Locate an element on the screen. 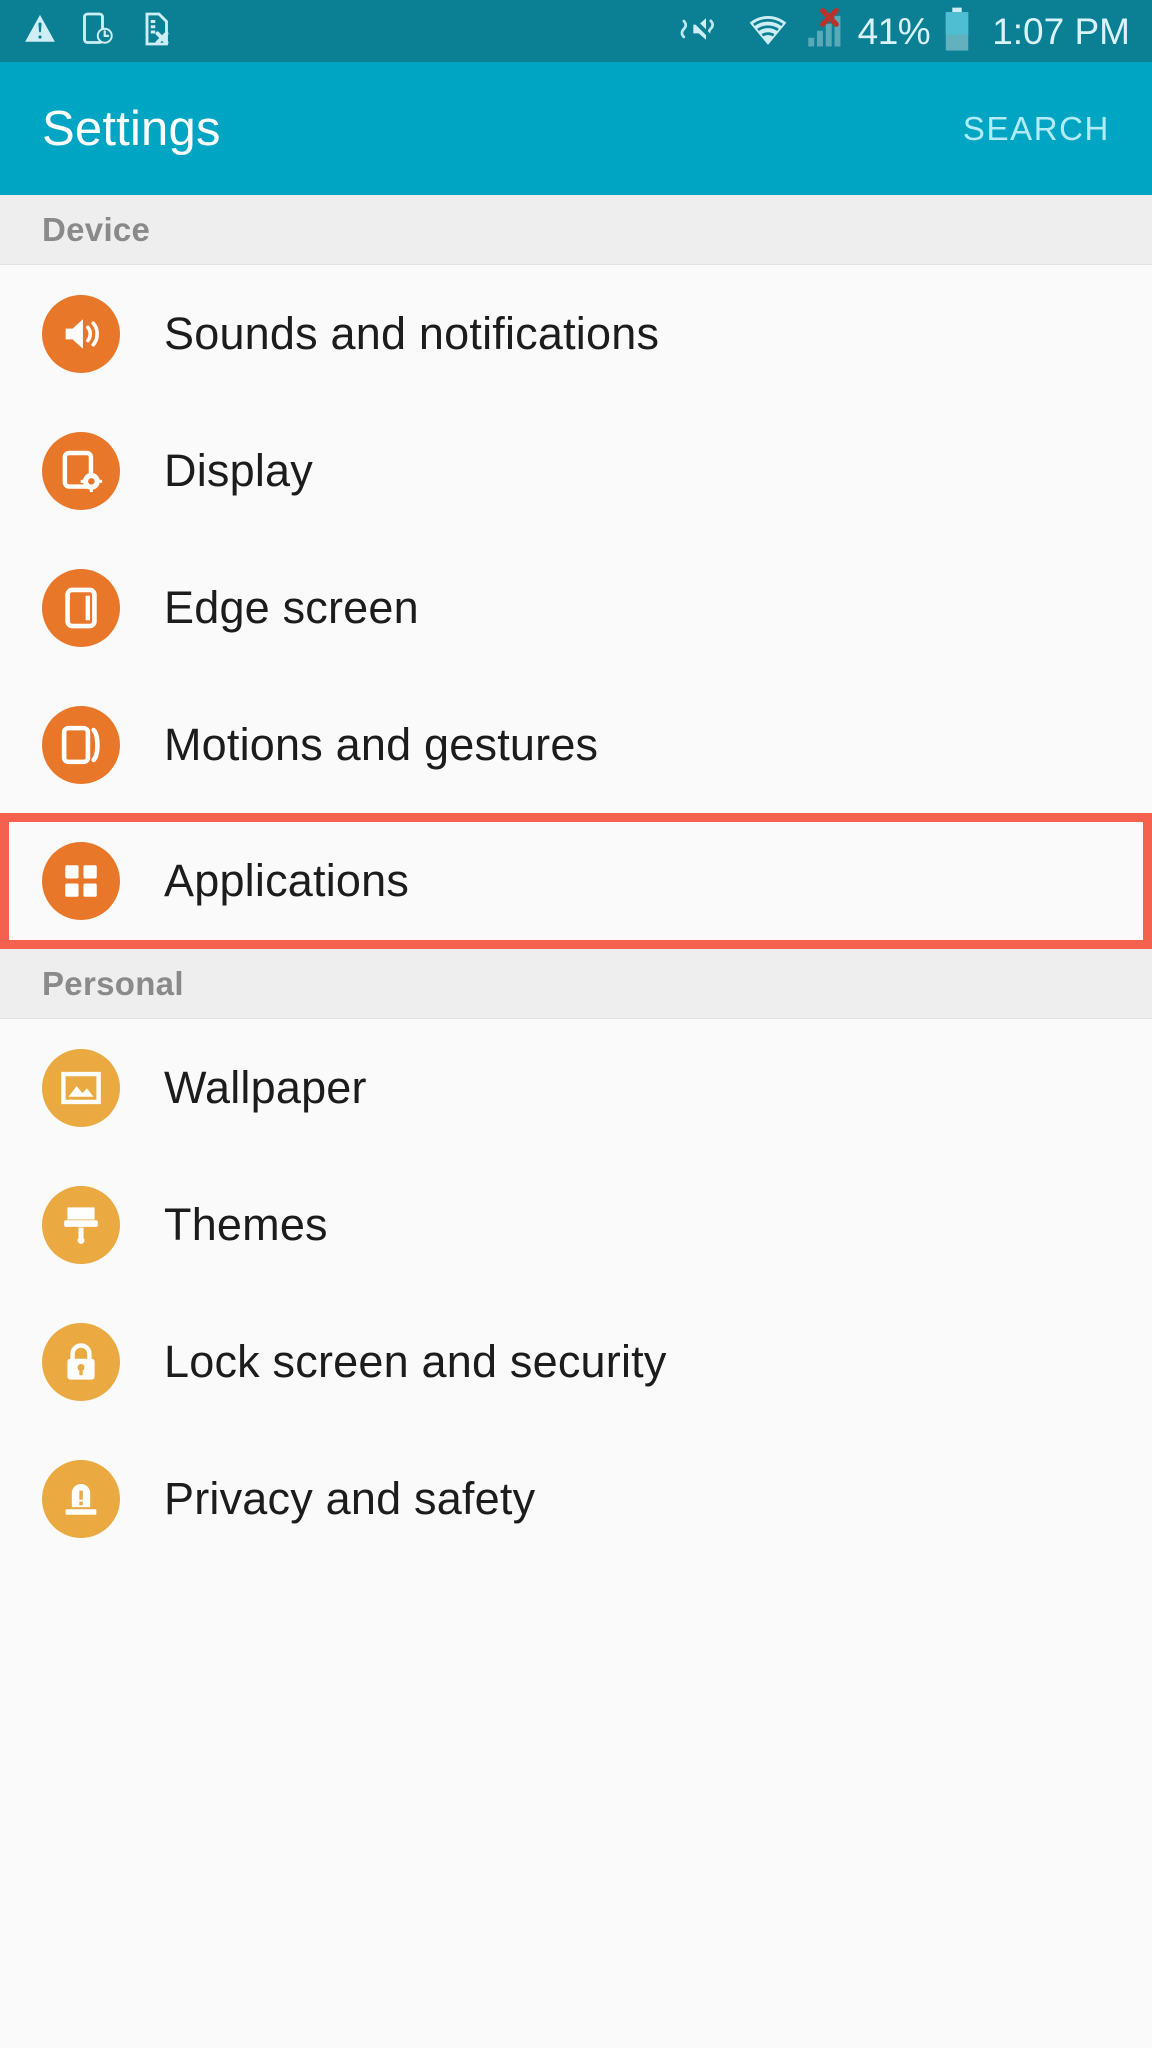 The width and height of the screenshot is (1152, 2048). settings-item-themes: Themes is located at coordinates (576, 1224).